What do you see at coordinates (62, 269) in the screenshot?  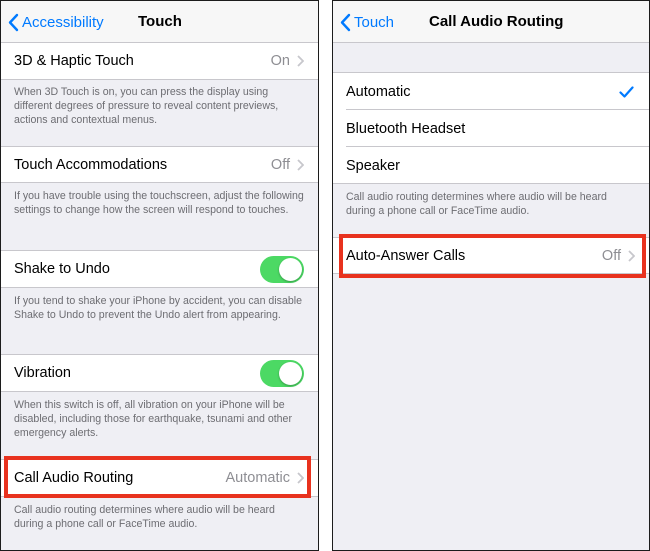 I see `shake-to-undo-label: Shake to Undo` at bounding box center [62, 269].